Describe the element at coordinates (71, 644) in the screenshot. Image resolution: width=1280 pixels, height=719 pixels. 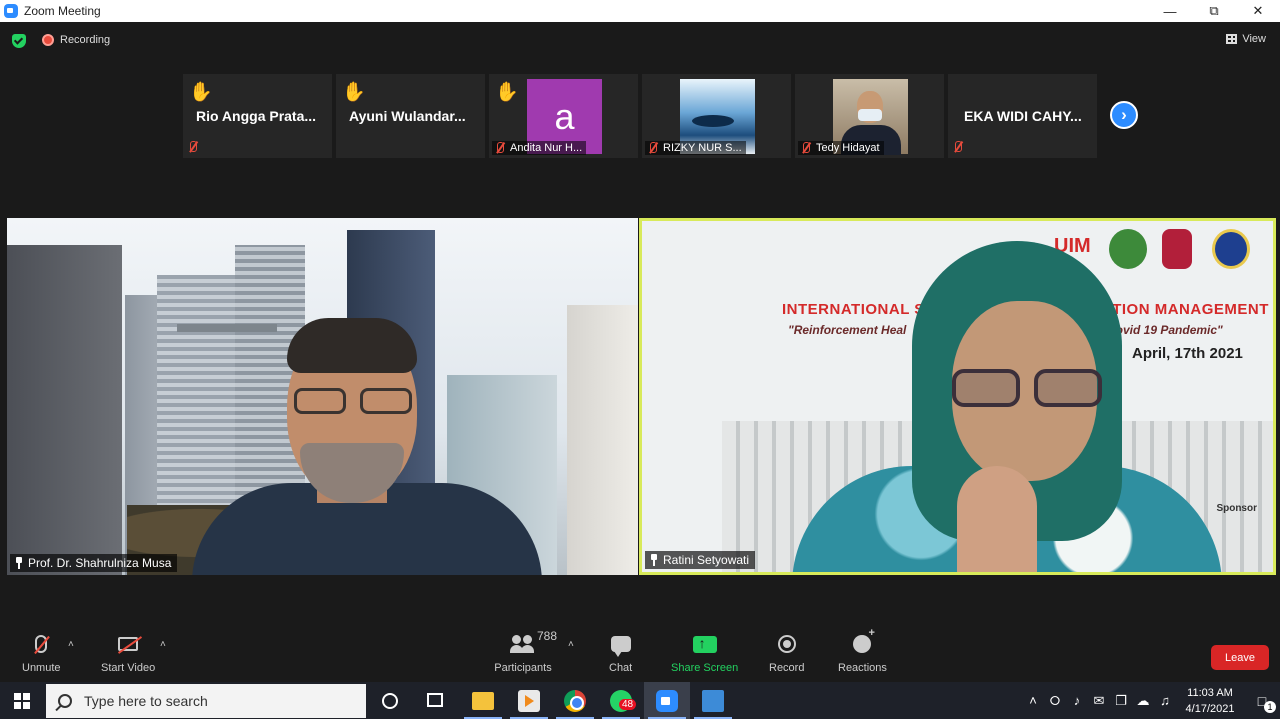
I see `audio-options-caret-icon: ˄` at that location.